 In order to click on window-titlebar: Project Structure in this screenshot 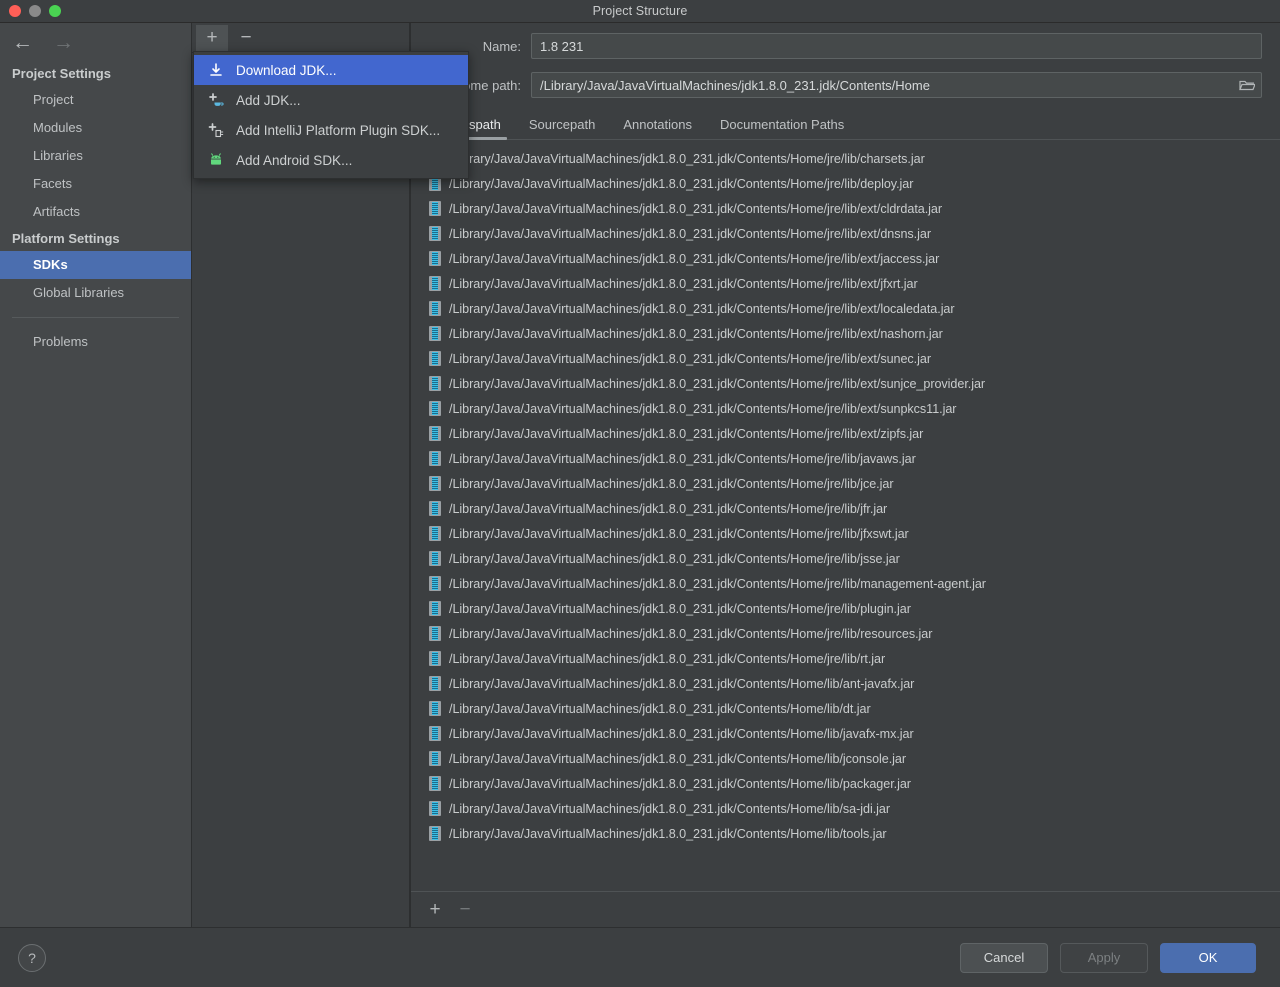, I will do `click(640, 11)`.